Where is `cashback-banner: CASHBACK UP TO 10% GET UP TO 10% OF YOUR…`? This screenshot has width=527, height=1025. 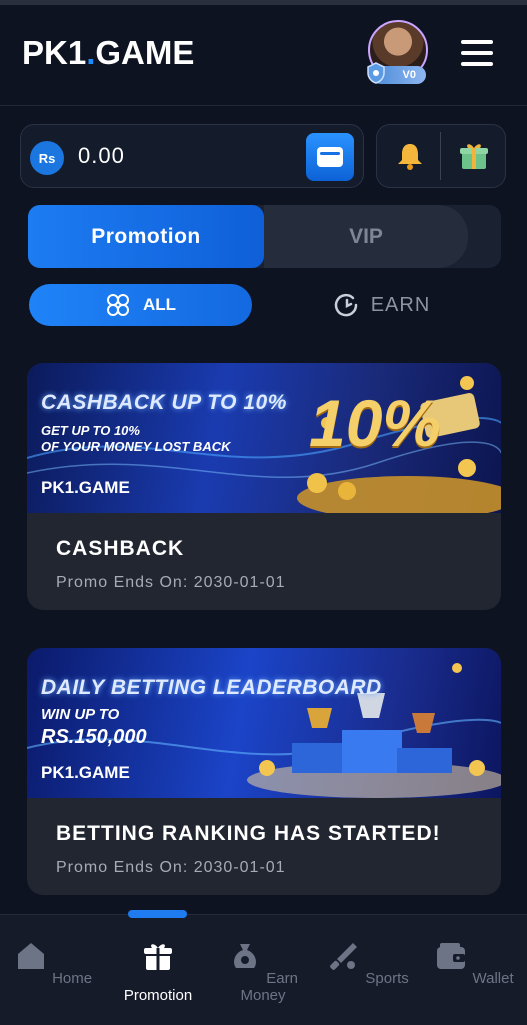 cashback-banner: CASHBACK UP TO 10% GET UP TO 10% OF YOUR… is located at coordinates (264, 438).